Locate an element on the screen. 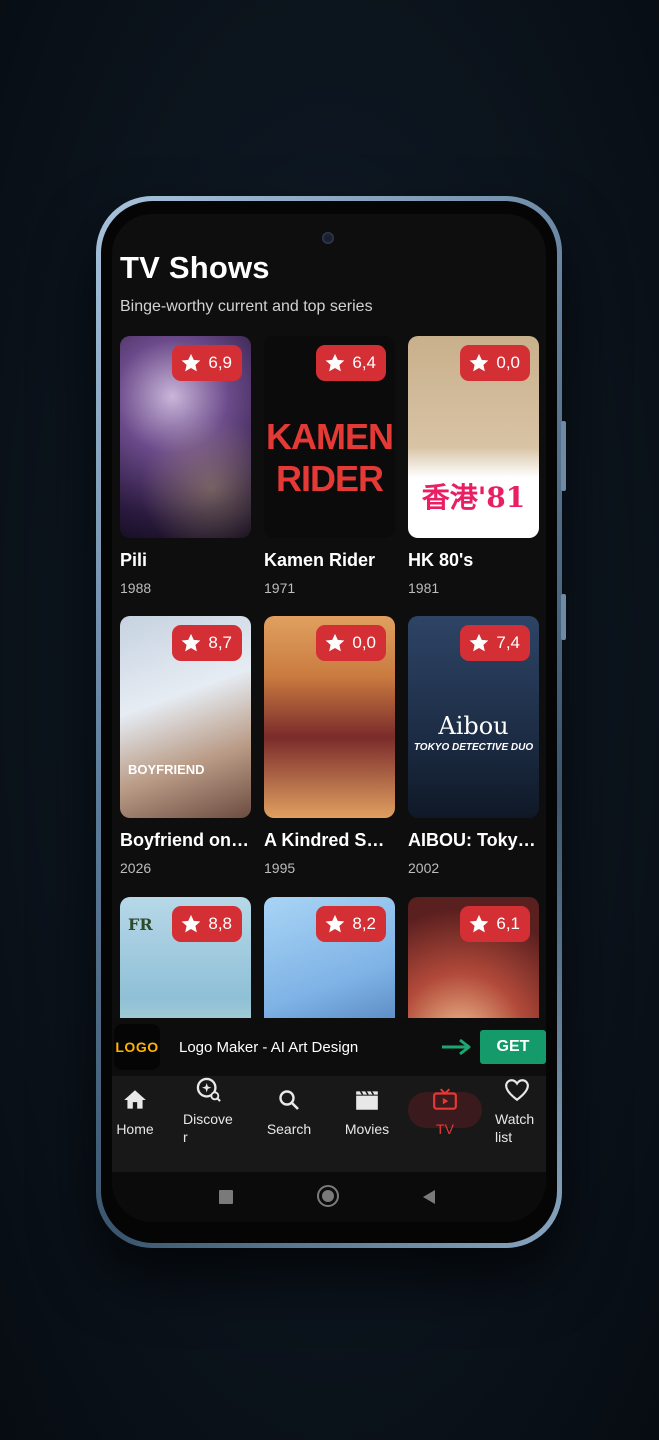  show-year: 1988 is located at coordinates (136, 588).